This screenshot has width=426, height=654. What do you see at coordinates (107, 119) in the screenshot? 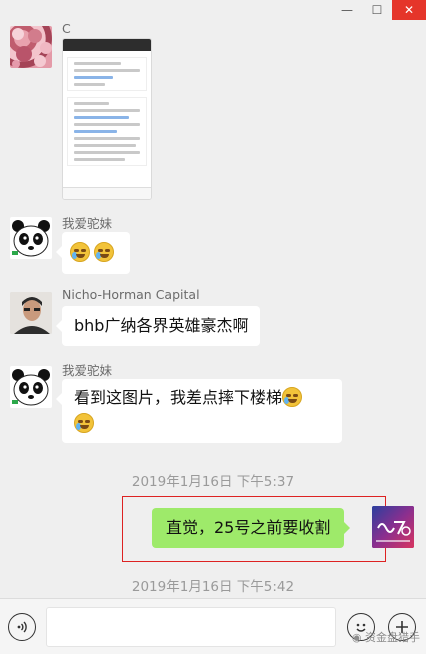
I see `shared-screenshot-image` at bounding box center [107, 119].